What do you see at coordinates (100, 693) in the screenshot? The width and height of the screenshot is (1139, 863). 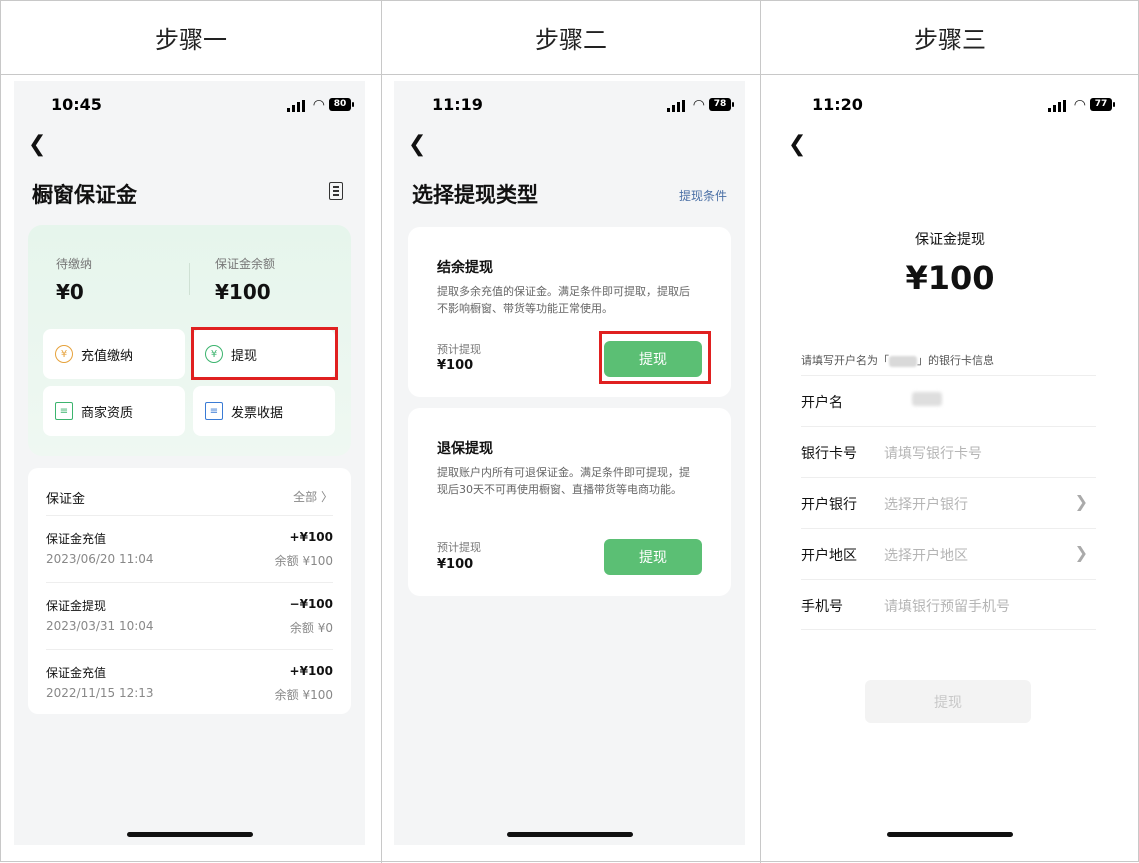 I see `record-date: 2022/11/15 12:13` at bounding box center [100, 693].